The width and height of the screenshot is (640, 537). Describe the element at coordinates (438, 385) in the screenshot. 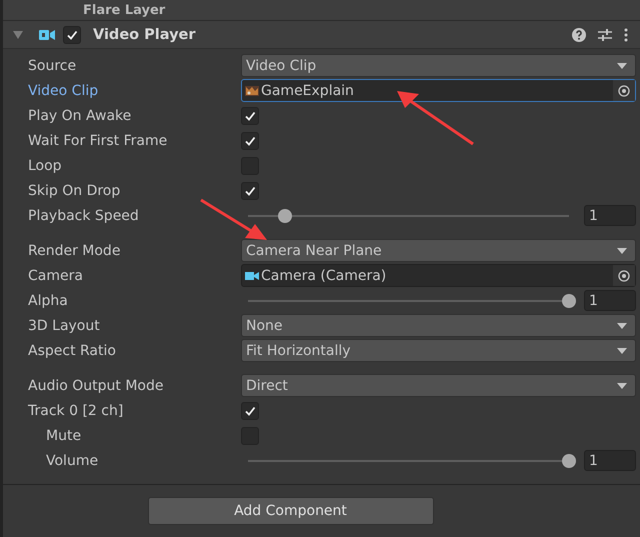

I see `dropdown: Direct` at that location.